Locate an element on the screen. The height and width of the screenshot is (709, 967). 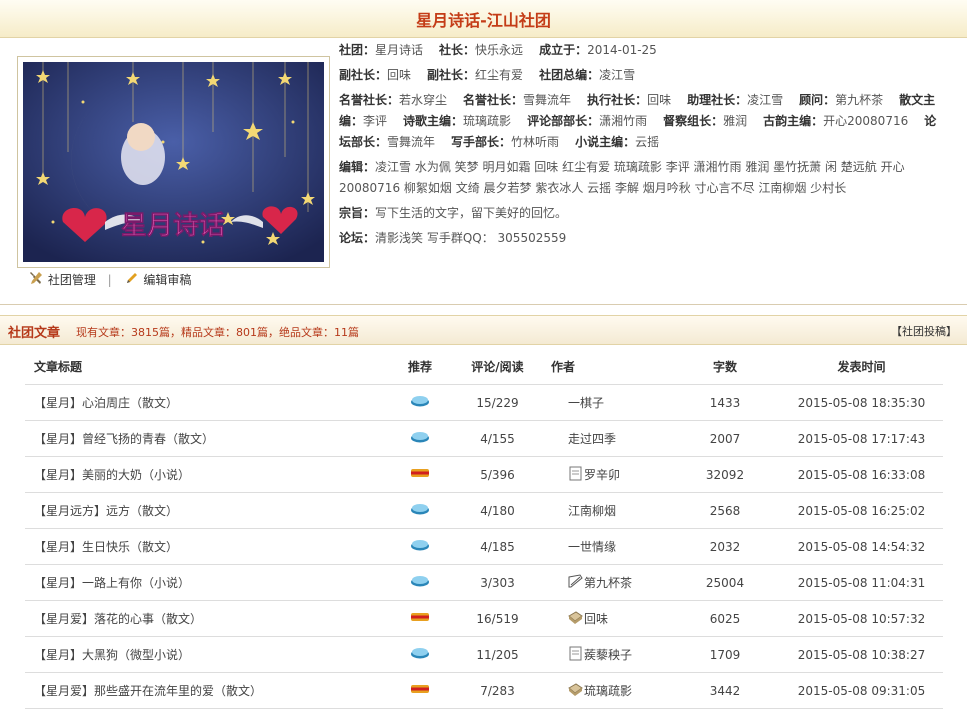
articles-stats: 现有文章：3815篇，精品文章：801篇，绝品文章：11篇 is located at coordinates (217, 332).